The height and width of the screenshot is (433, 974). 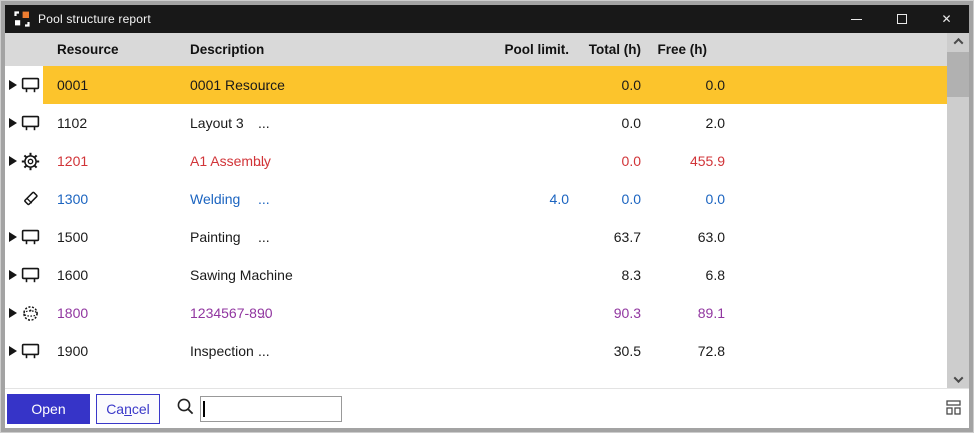 I want to click on sphere-icon, so click(x=30, y=313).